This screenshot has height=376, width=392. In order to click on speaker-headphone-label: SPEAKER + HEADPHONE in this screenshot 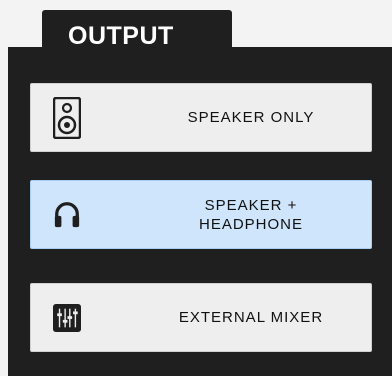, I will do `click(251, 214)`.